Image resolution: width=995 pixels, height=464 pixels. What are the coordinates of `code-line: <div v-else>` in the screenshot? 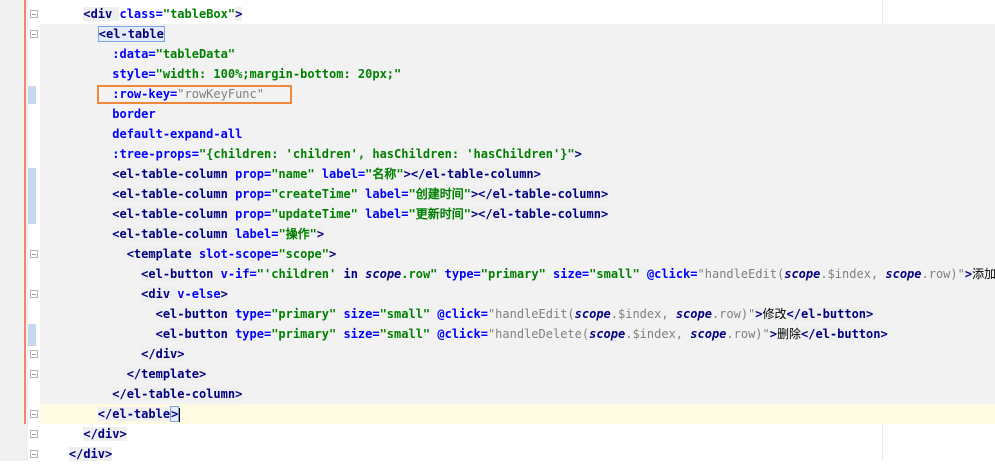 It's located at (517, 294).